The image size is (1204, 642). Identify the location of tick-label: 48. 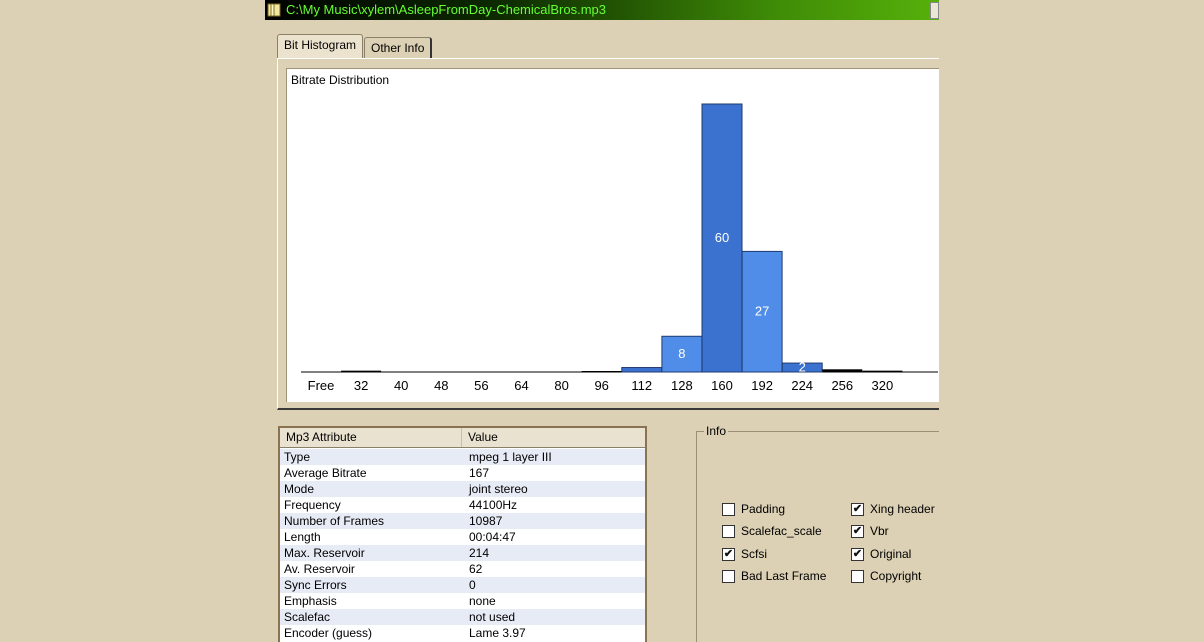
(441, 385).